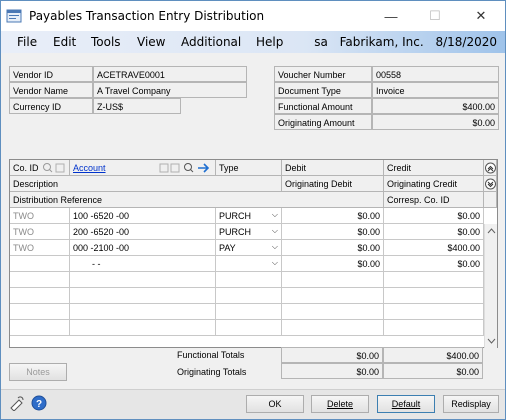 Image resolution: width=506 pixels, height=420 pixels. I want to click on row2-co-id: TWO, so click(40, 232).